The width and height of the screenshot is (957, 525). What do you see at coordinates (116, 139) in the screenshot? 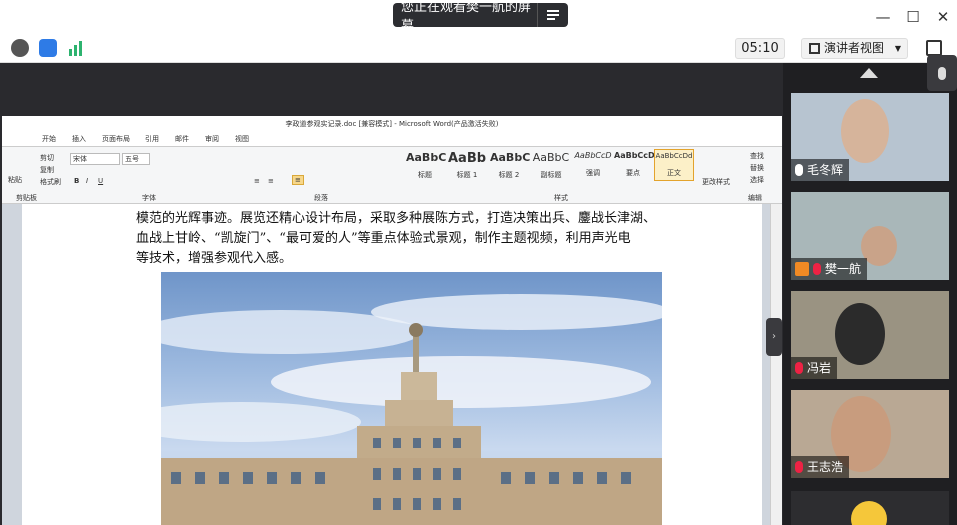
I see `tab-layout: 页面布局` at bounding box center [116, 139].